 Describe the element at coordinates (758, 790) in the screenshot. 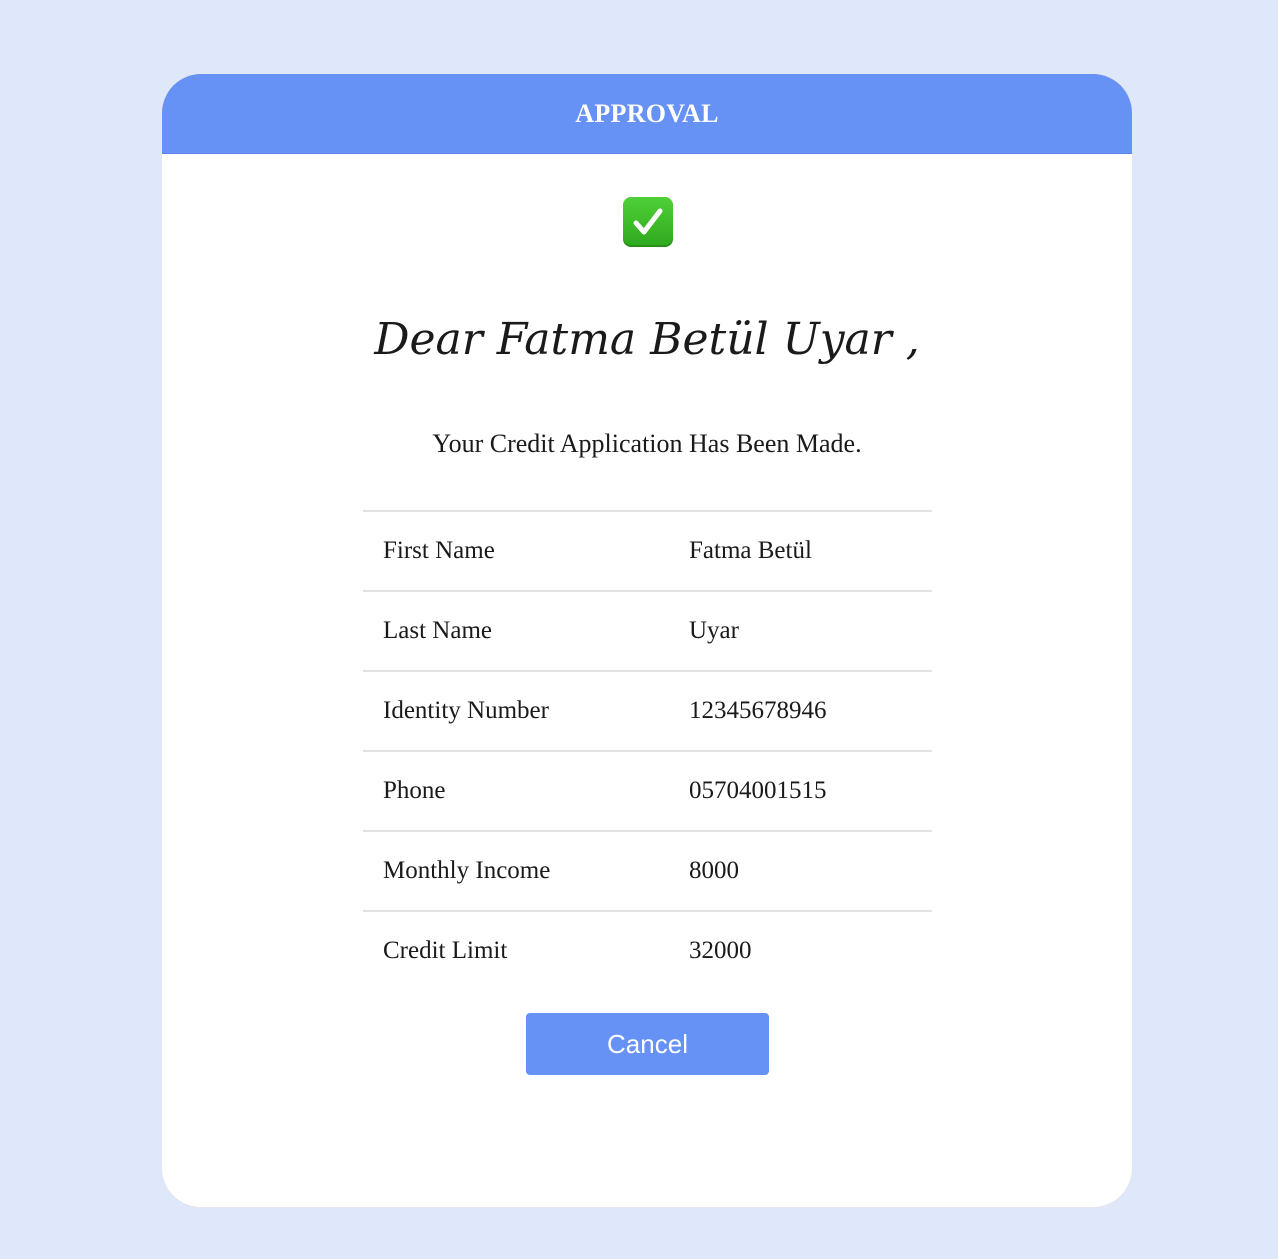

I see `phone-value: 05704001515` at that location.